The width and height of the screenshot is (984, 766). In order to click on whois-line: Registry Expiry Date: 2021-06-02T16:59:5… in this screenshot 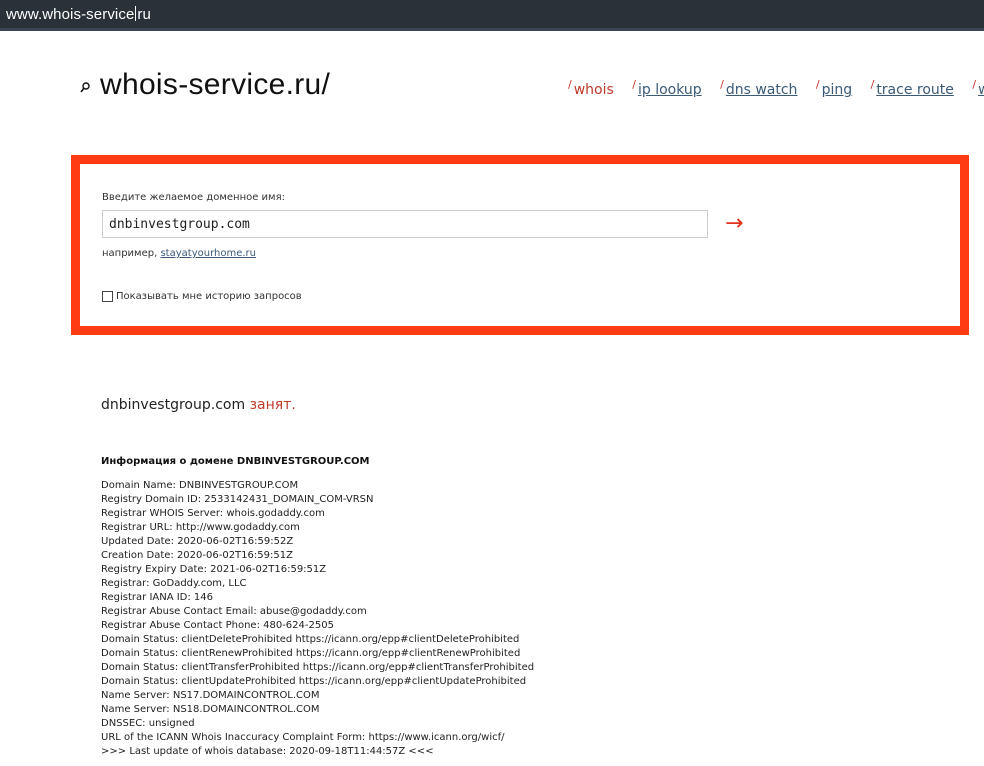, I will do `click(214, 569)`.